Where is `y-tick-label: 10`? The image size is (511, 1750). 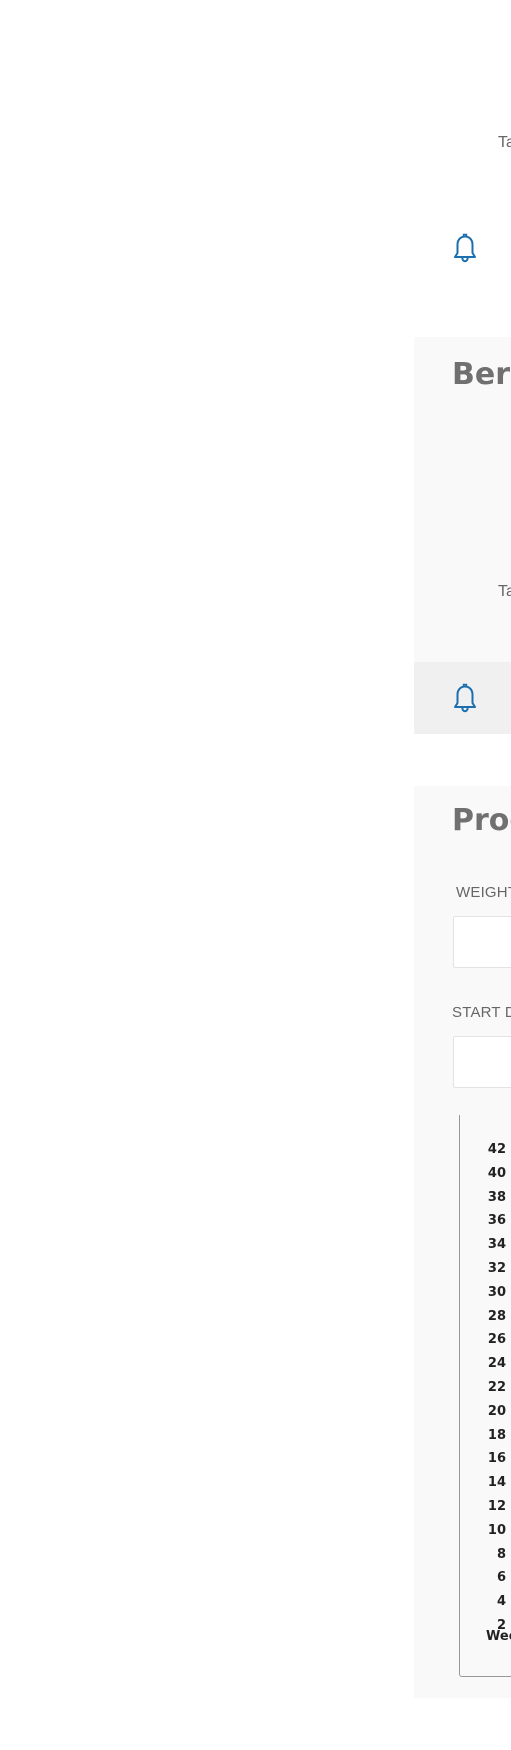 y-tick-label: 10 is located at coordinates (496, 1530).